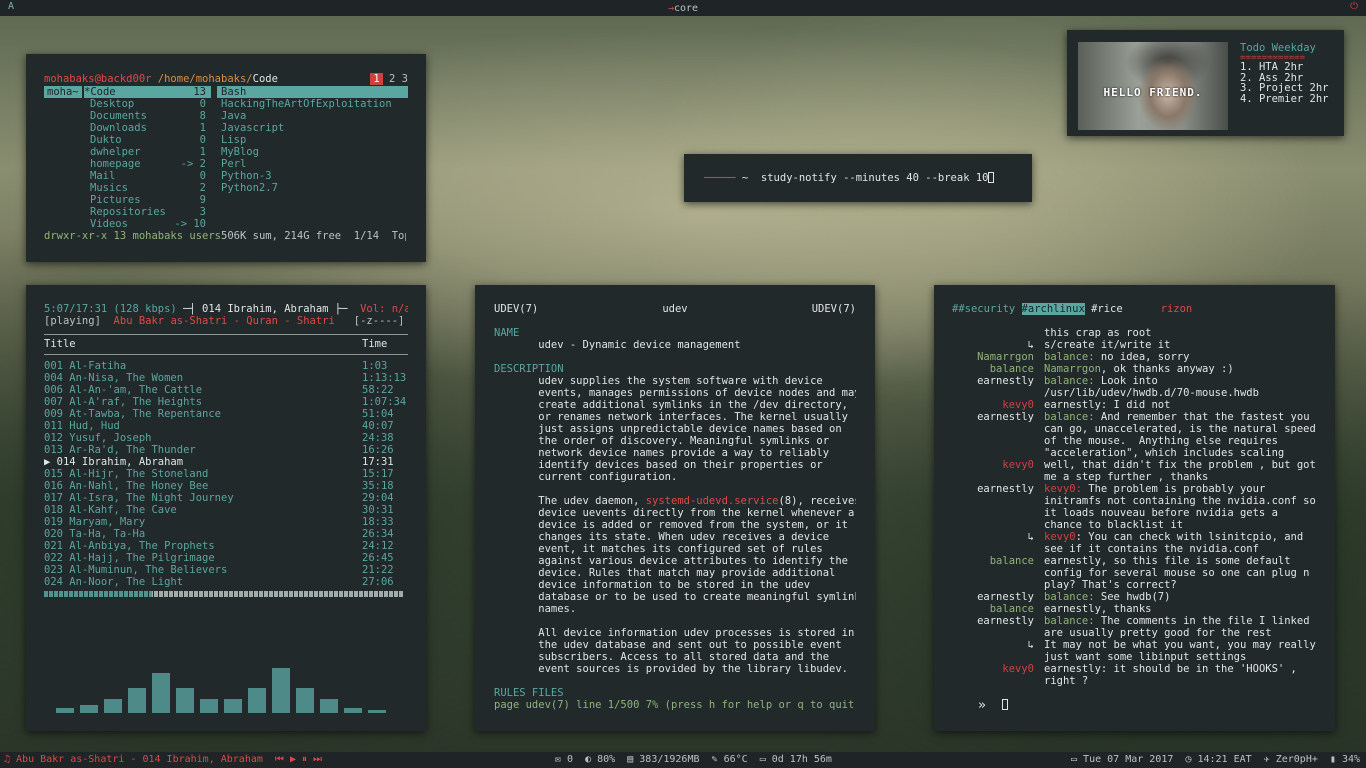 The image size is (1366, 768). Describe the element at coordinates (226, 366) in the screenshot. I see `playlist-row: 001 Al-Fatiha 1:03` at that location.